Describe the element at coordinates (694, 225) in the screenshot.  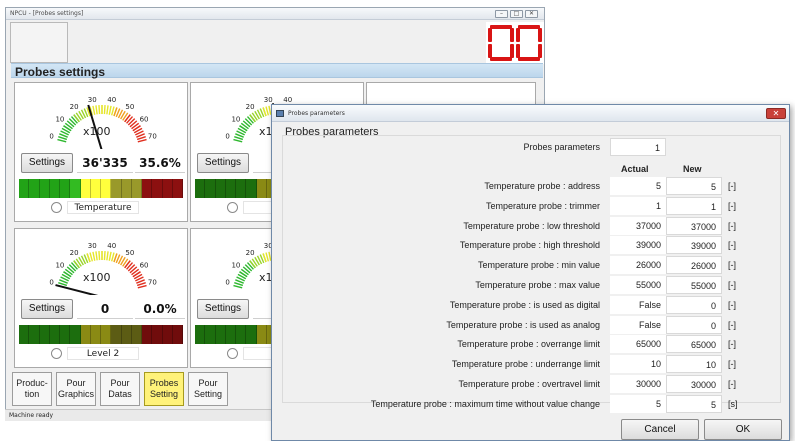
I see `param-new-input: 37000` at that location.